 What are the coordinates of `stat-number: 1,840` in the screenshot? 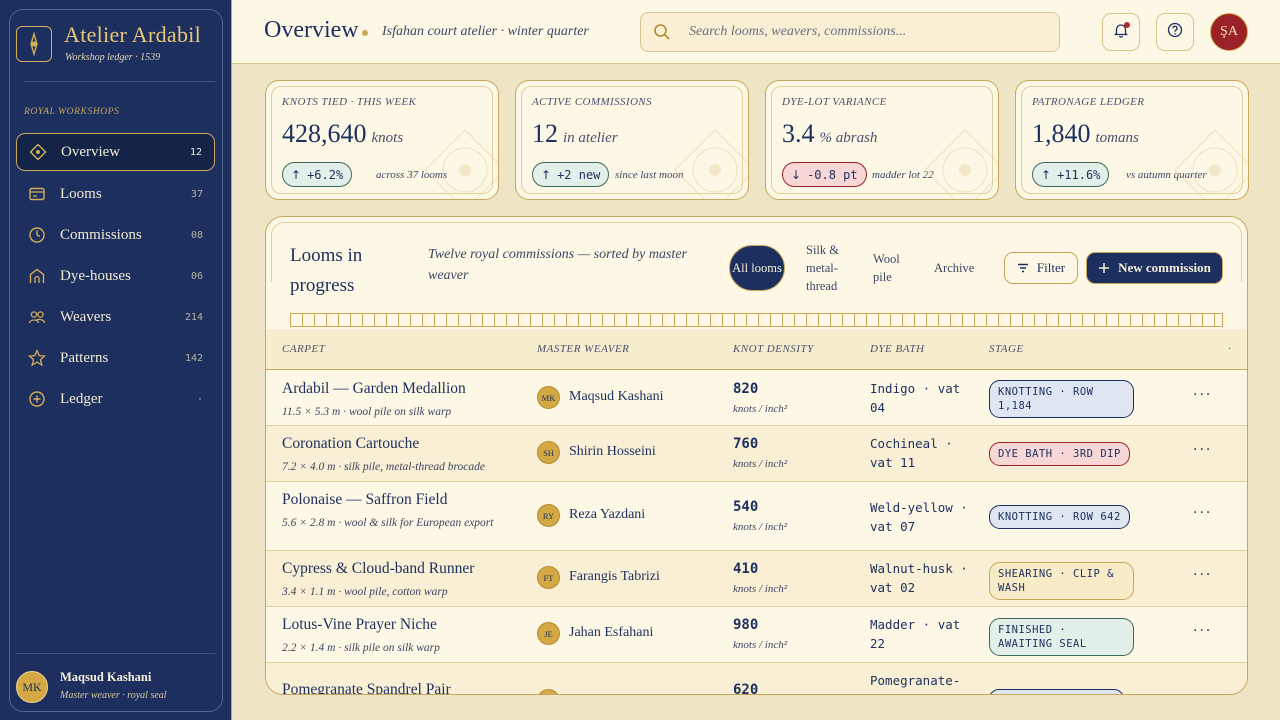 It's located at (1061, 133).